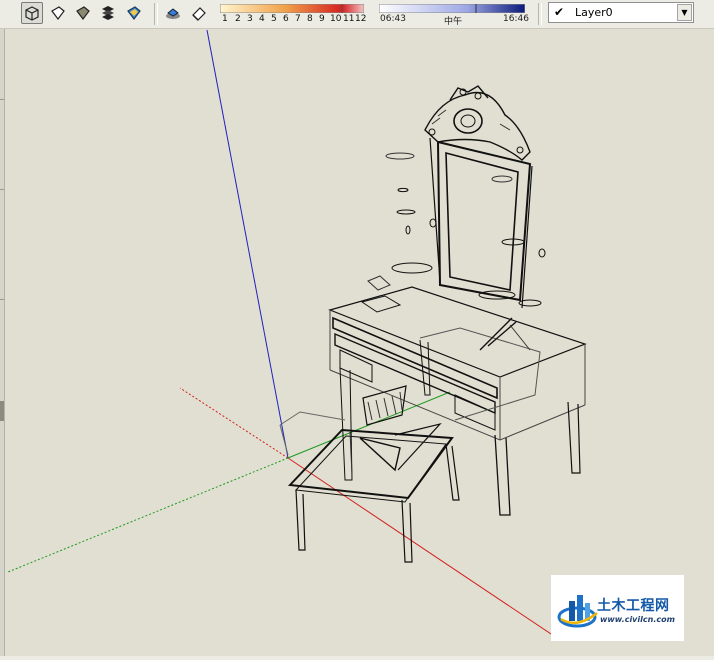 This screenshot has width=714, height=660. I want to click on watermark-logo: 土木工程网 www.civilcn.com, so click(617, 608).